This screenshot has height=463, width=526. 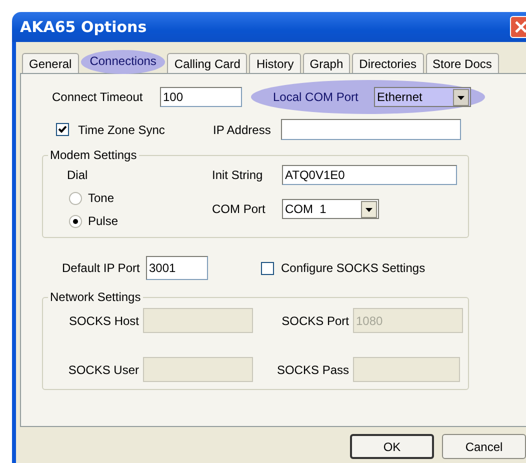 I want to click on field-label: Dial, so click(x=78, y=175).